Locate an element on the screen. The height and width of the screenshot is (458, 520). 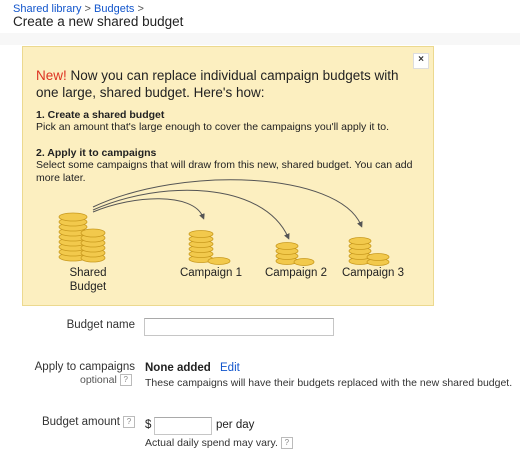
apply-to-campaigns-label: Apply to campaigns is located at coordinates (84, 367).